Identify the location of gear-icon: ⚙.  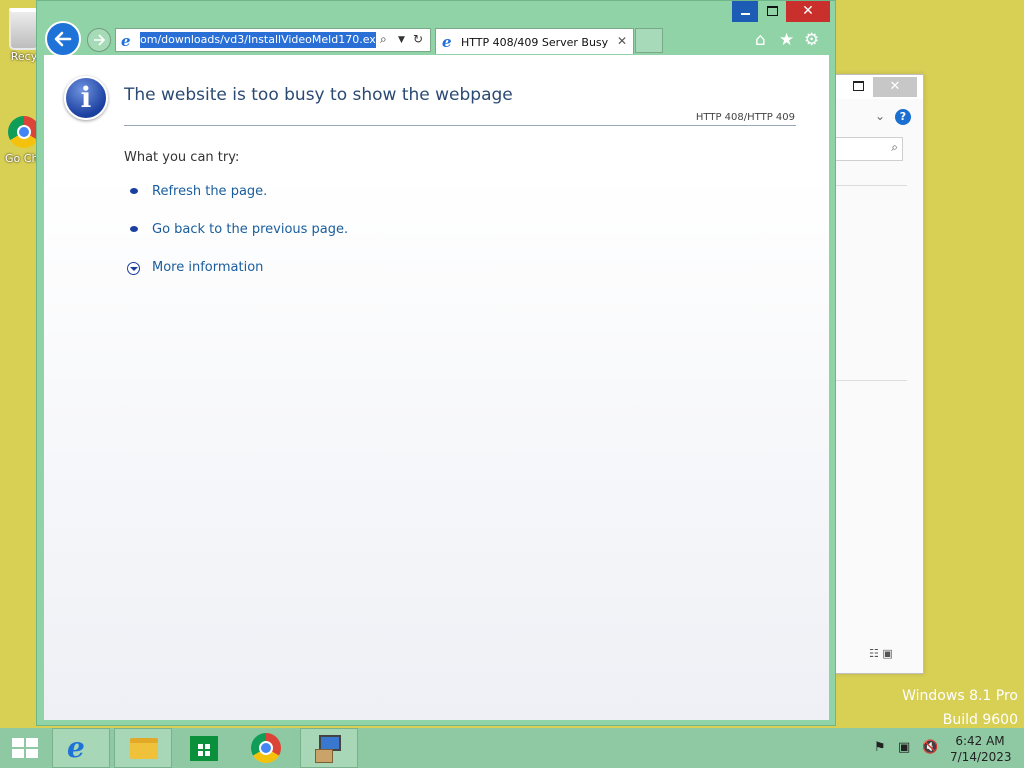
(811, 40).